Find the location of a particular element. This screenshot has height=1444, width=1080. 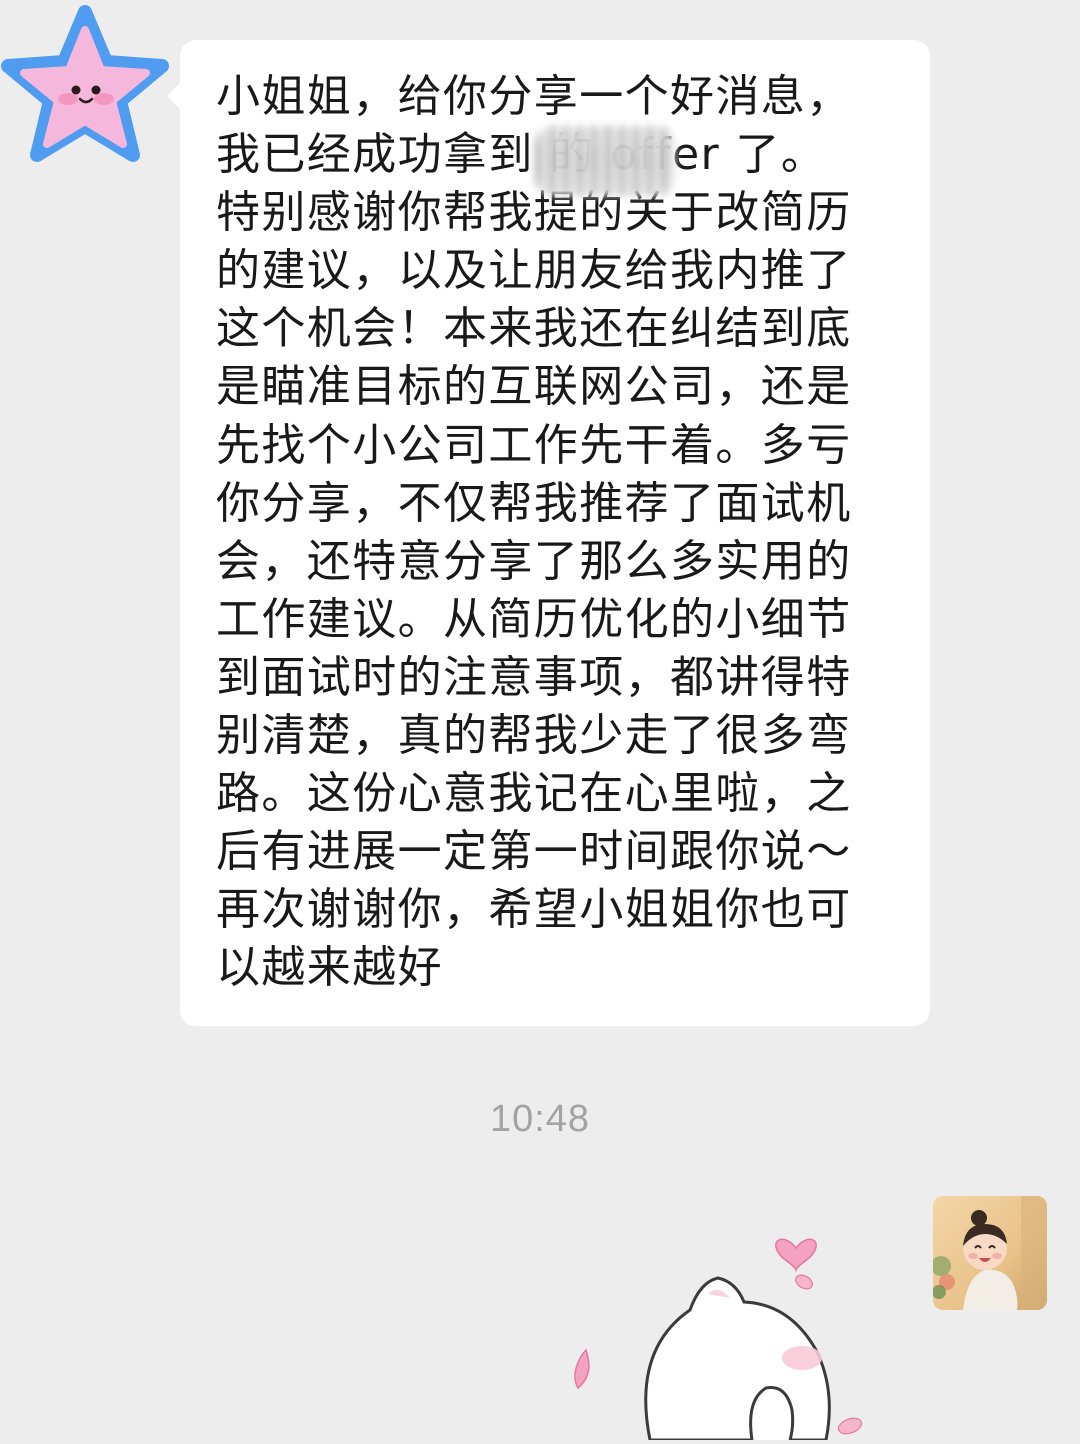

message-timestamp: 10:48 is located at coordinates (540, 1119).